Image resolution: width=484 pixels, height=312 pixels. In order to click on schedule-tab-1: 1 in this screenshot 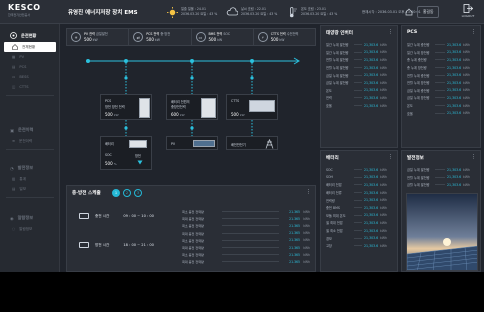, I will do `click(116, 193)`.